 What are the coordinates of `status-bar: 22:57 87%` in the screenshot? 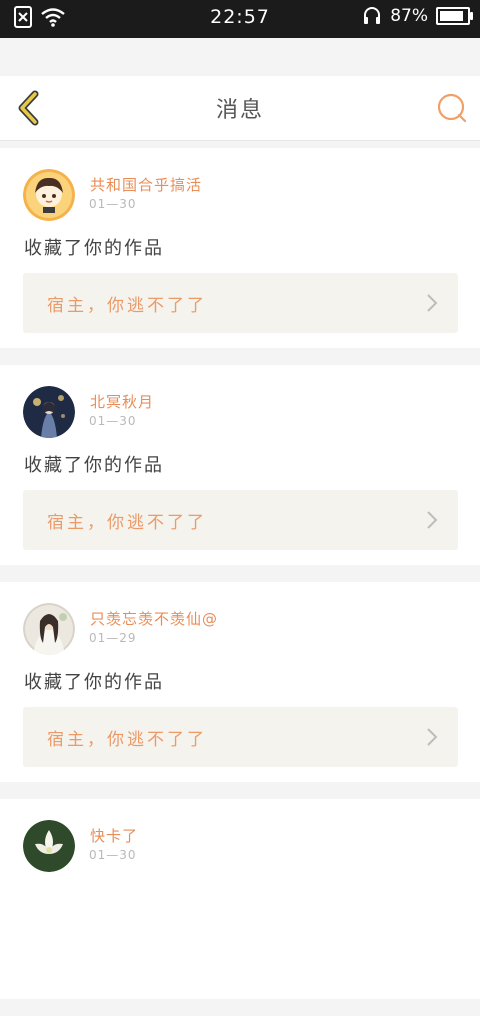 It's located at (240, 19).